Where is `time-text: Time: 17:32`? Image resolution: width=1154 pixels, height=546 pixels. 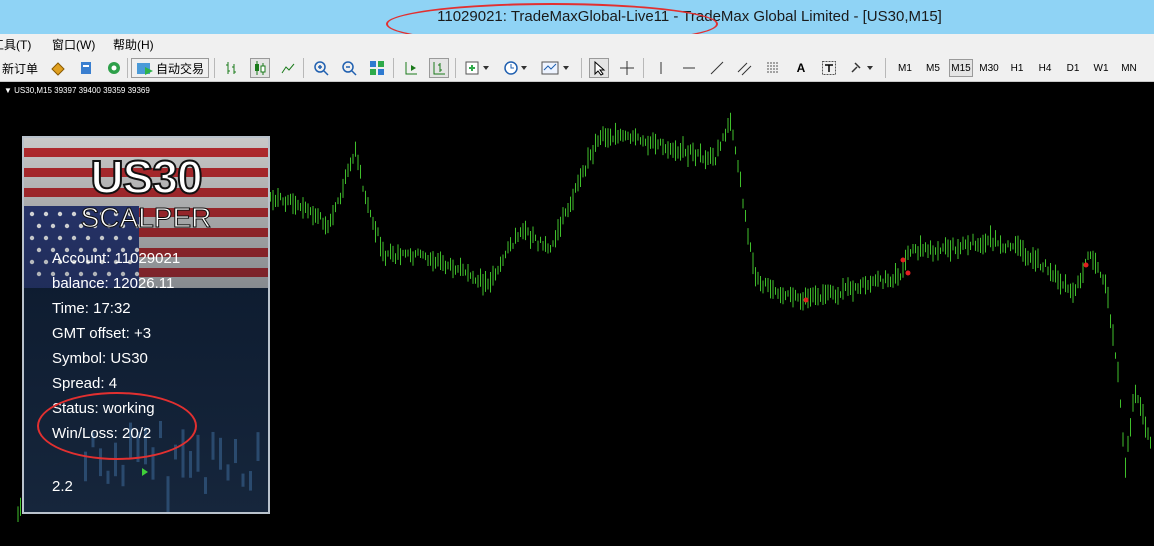 time-text: Time: 17:32 is located at coordinates (91, 308).